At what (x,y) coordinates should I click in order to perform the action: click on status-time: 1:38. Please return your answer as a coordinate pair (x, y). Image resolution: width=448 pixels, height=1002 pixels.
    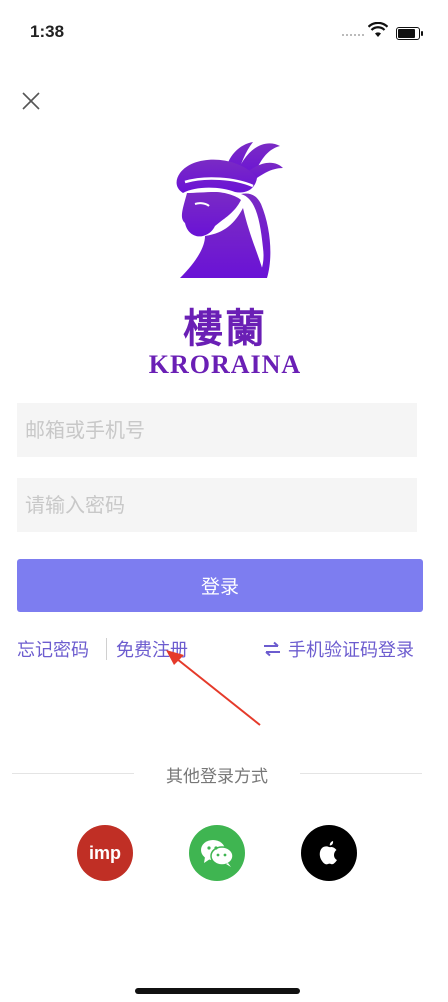
    Looking at the image, I should click on (47, 31).